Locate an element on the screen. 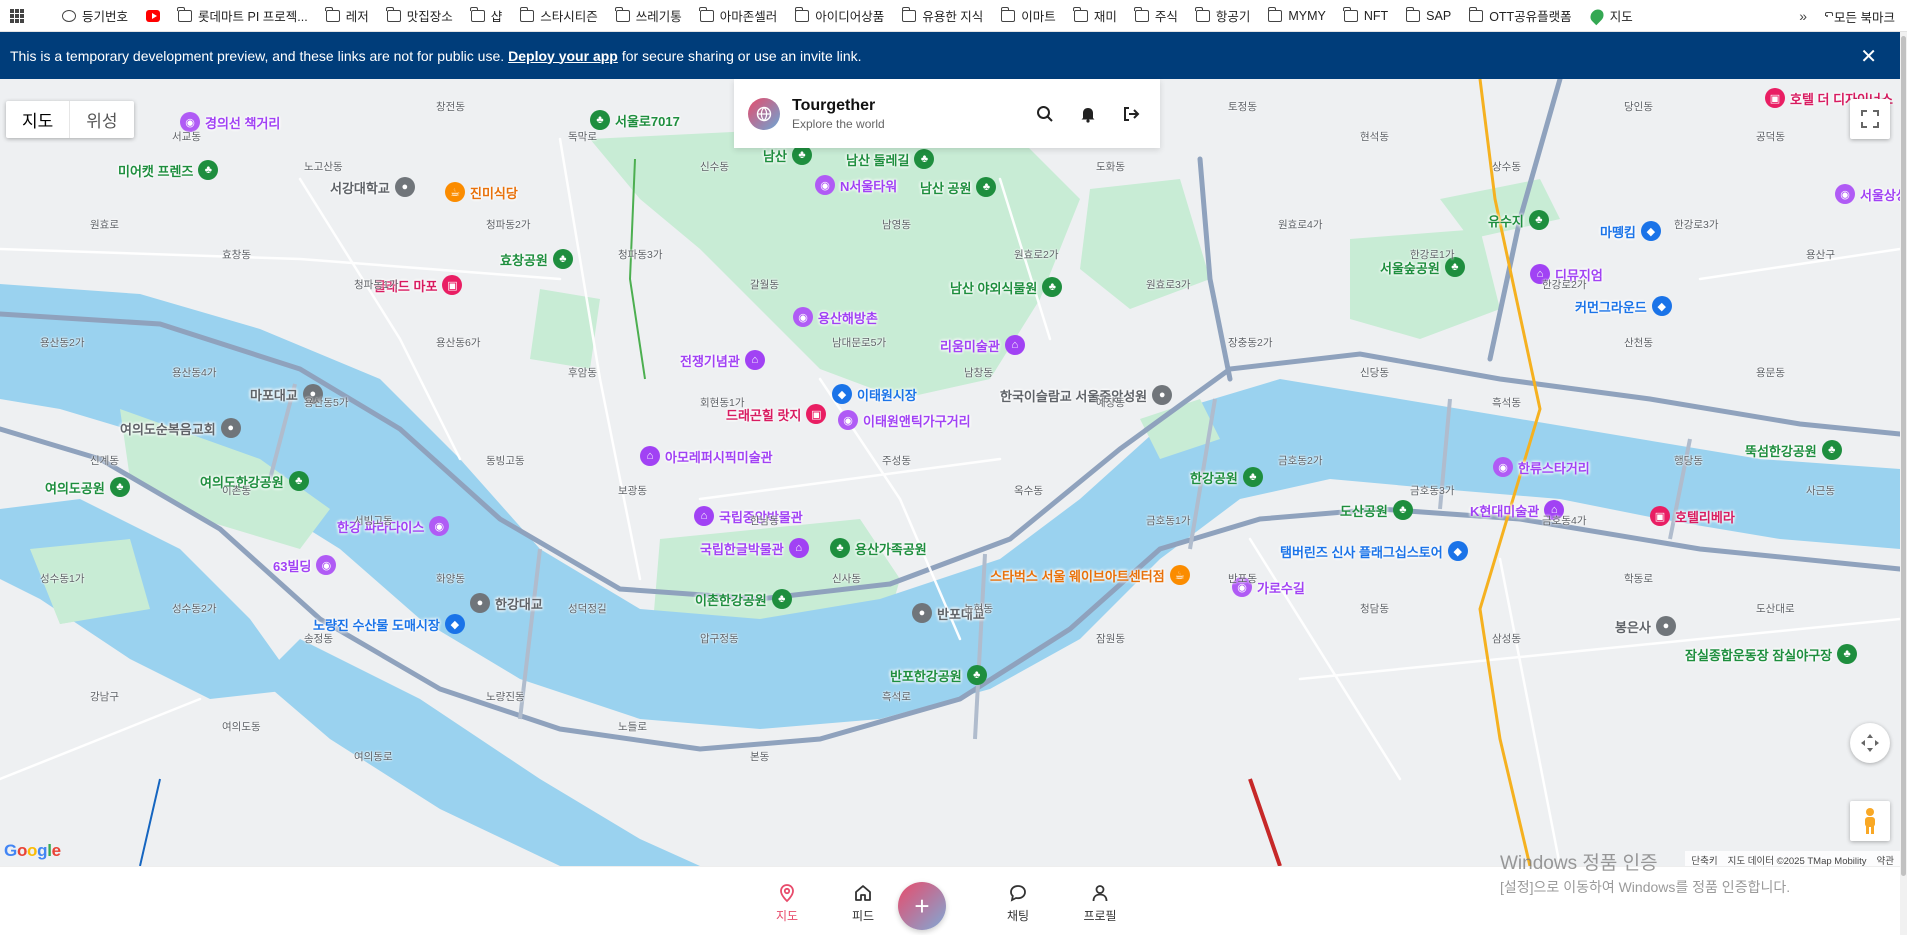  poi-label: 봉은사 is located at coordinates (1633, 627).